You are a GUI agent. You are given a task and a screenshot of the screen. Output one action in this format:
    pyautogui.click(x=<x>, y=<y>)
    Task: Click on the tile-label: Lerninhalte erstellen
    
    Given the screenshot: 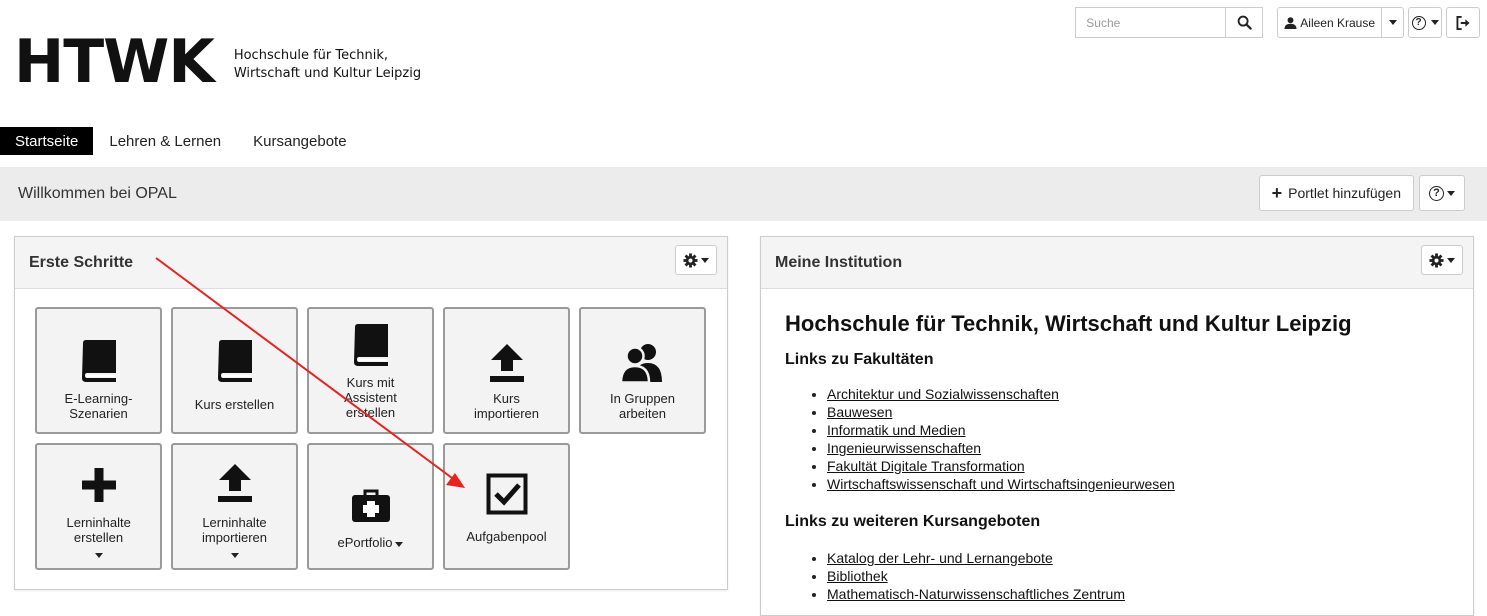 What is the action you would take?
    pyautogui.click(x=98, y=530)
    